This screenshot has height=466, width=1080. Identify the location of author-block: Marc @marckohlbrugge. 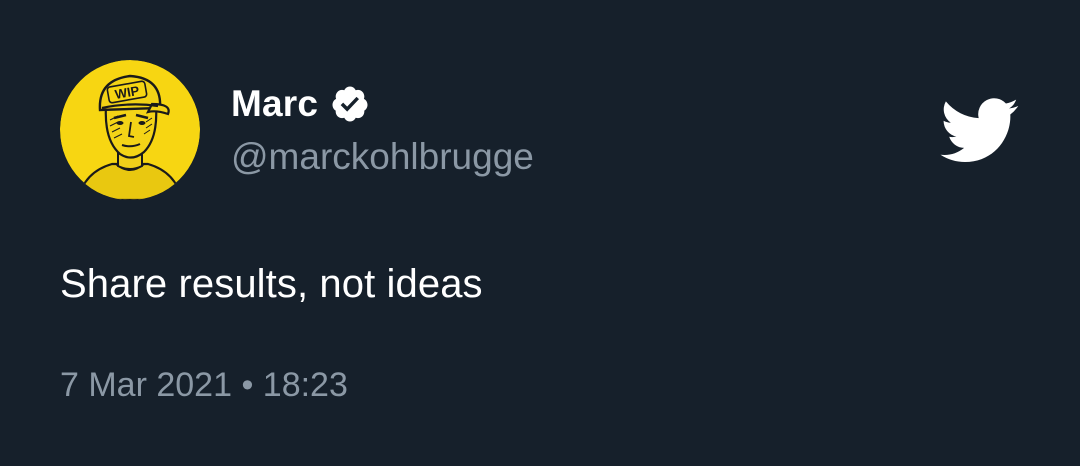
(382, 130).